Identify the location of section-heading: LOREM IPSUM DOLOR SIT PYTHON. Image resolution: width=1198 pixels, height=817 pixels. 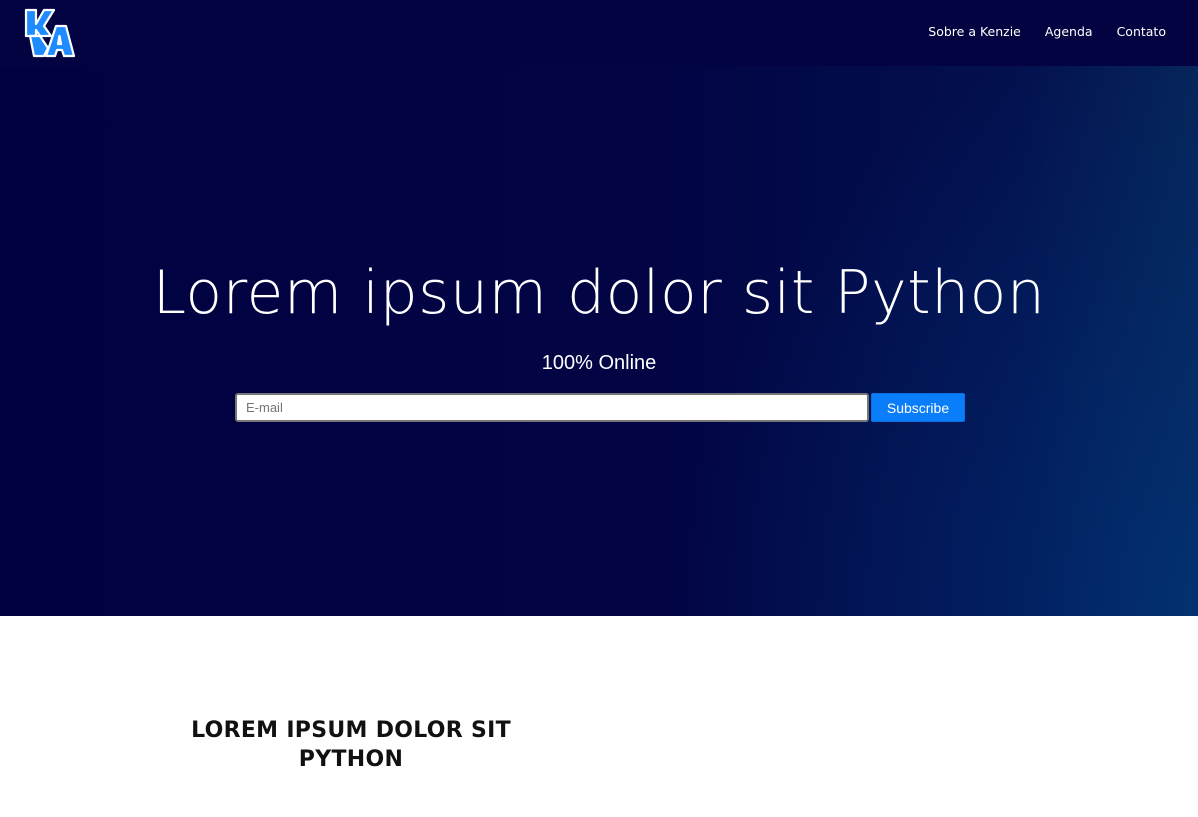
(351, 745).